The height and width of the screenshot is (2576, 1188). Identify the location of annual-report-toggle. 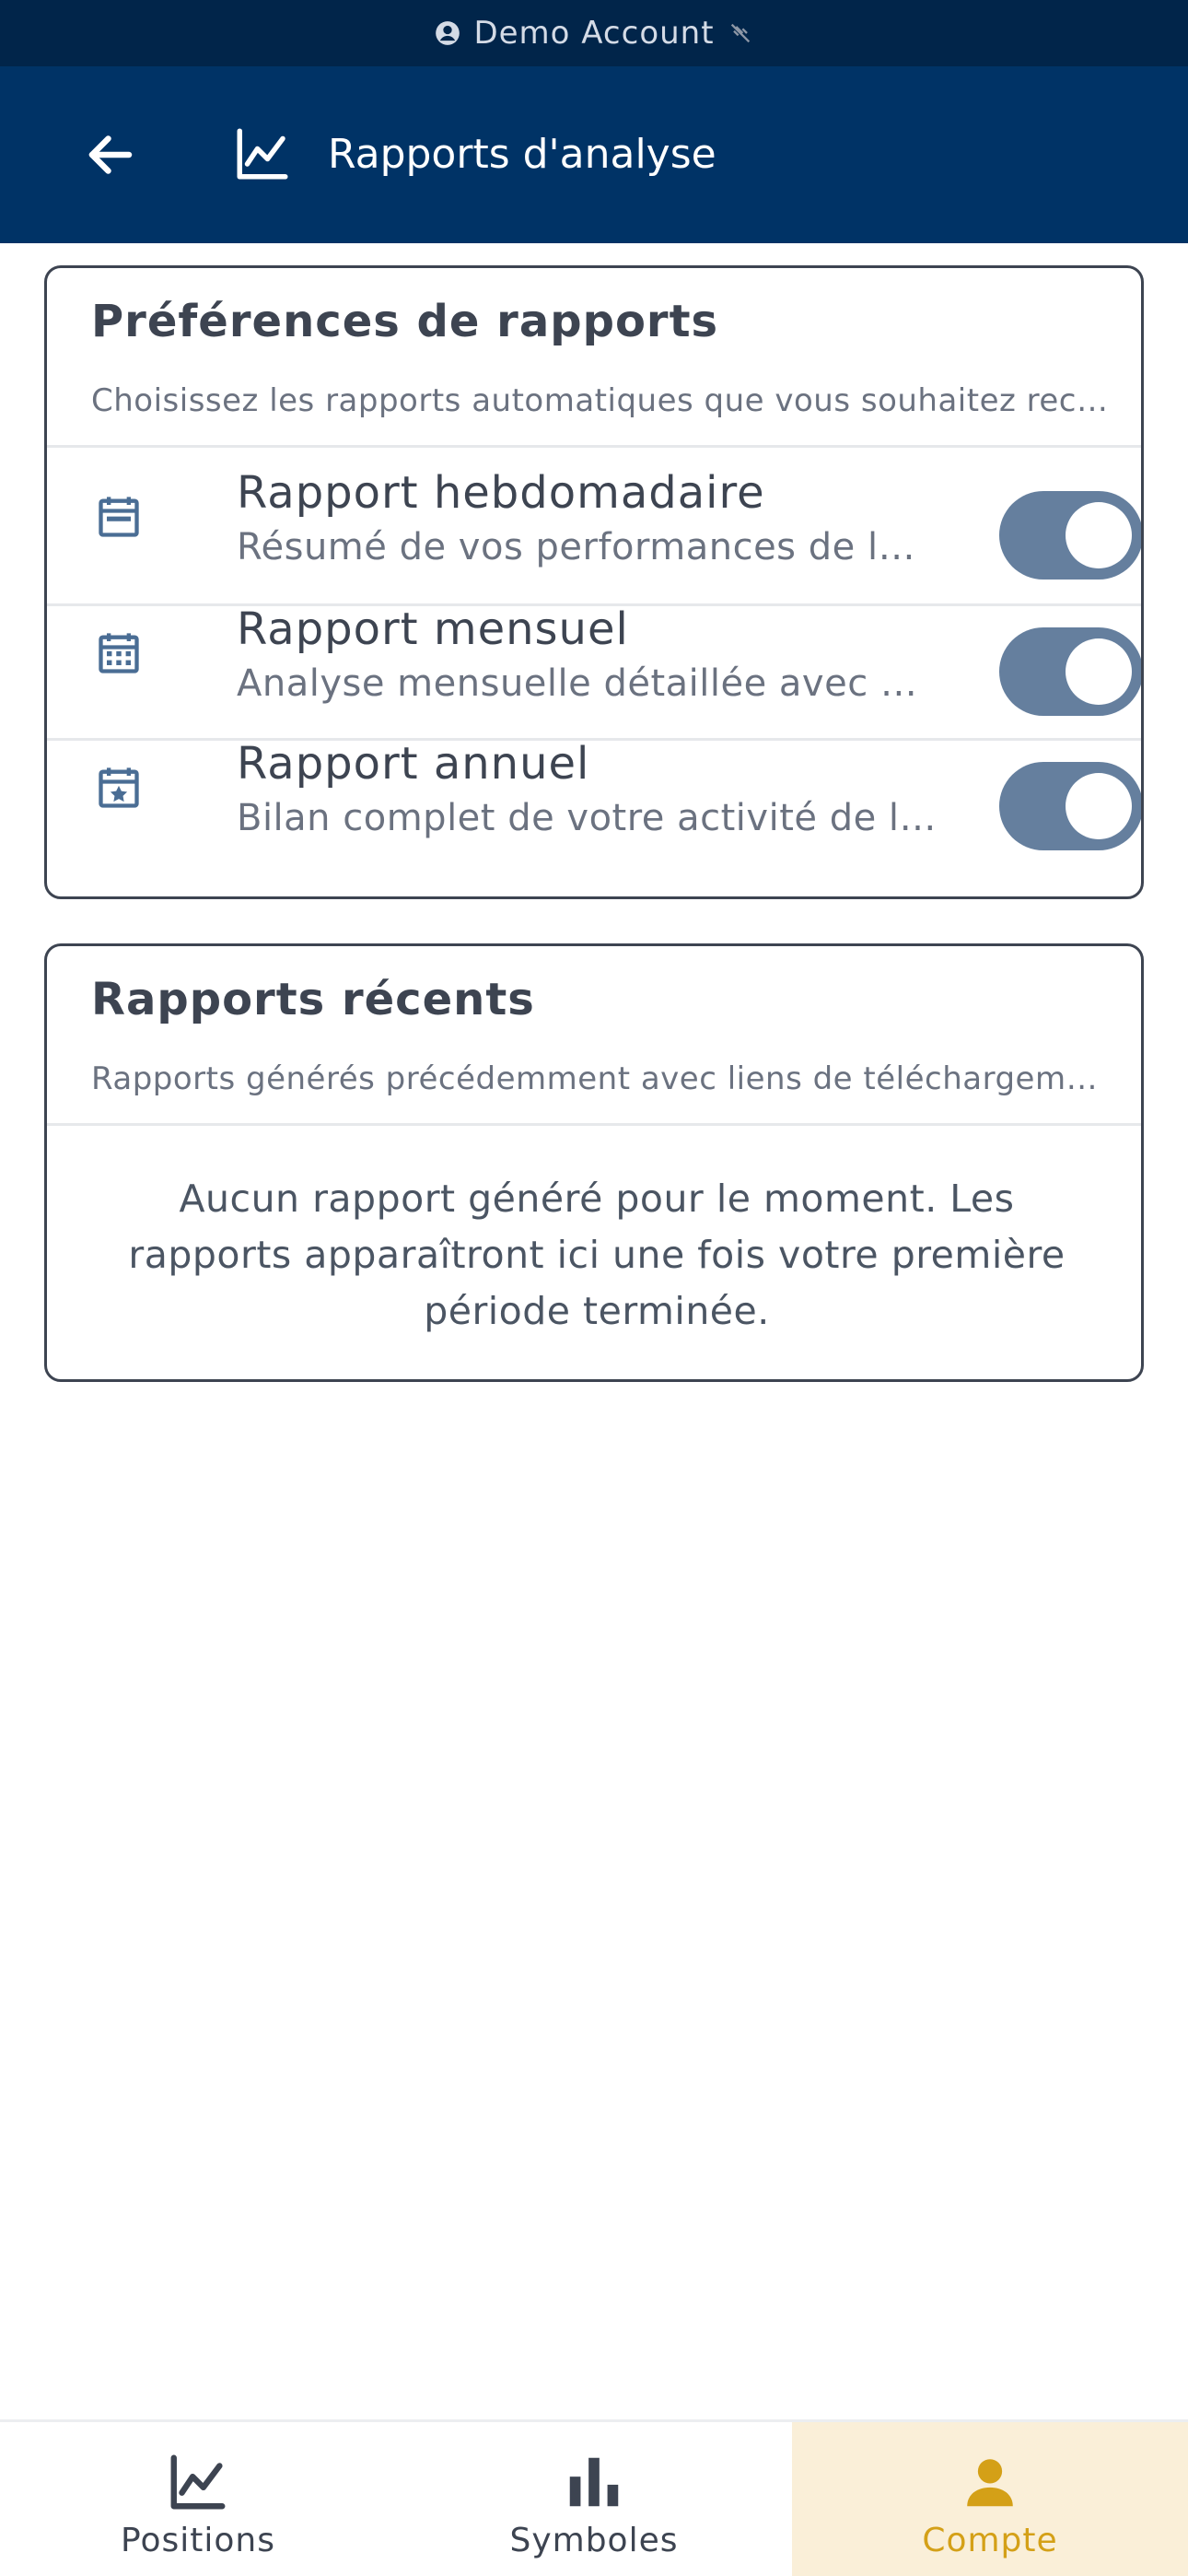
(1070, 806).